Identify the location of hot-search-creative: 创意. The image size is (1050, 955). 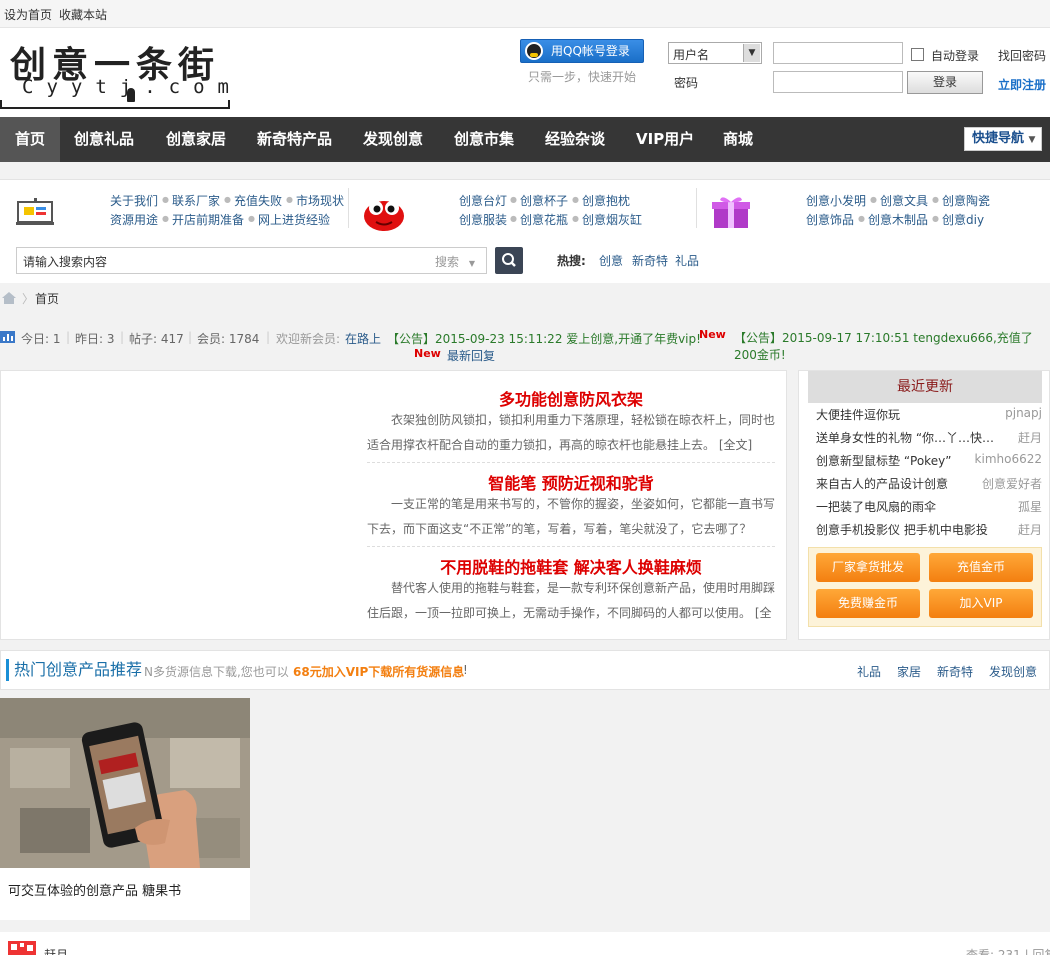
(611, 260).